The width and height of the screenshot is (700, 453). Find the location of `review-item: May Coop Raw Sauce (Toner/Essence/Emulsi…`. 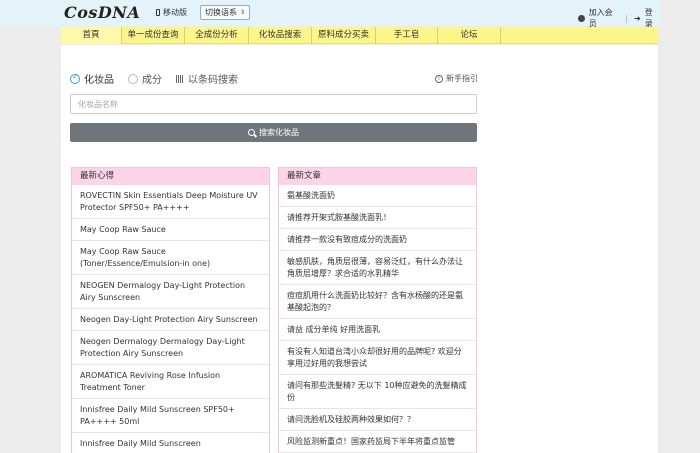

review-item: May Coop Raw Sauce (Toner/Essence/Emulsi… is located at coordinates (170, 258).